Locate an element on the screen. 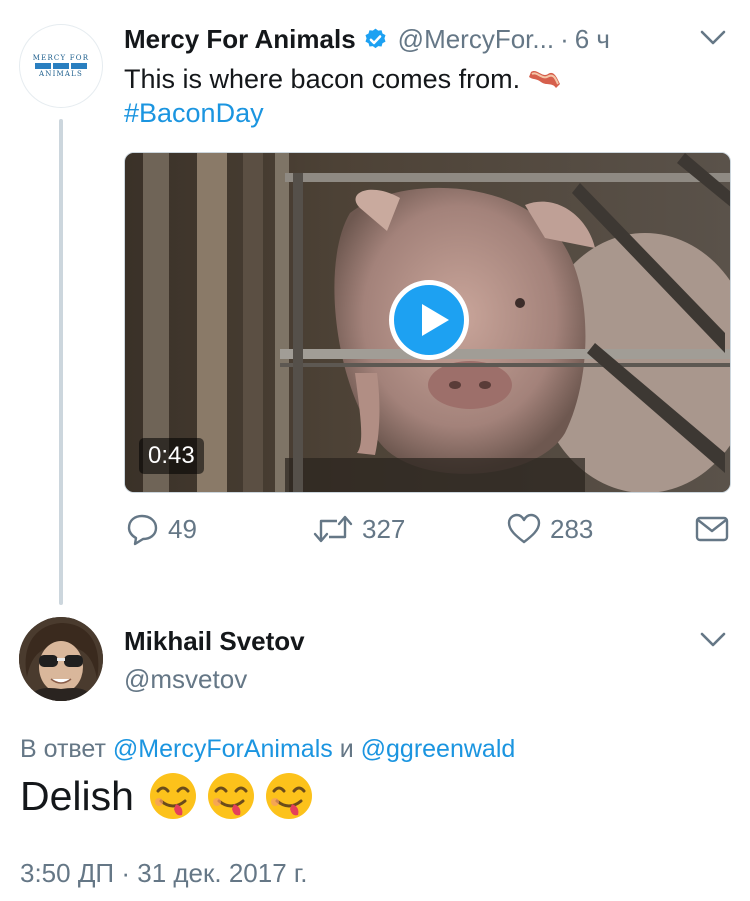 The image size is (750, 901). direct-message-button is located at coordinates (712, 529).